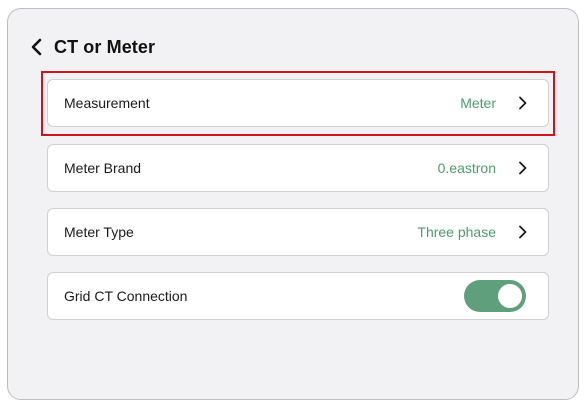 This screenshot has width=585, height=400. Describe the element at coordinates (495, 296) in the screenshot. I see `grid-ct-connection-toggle` at that location.